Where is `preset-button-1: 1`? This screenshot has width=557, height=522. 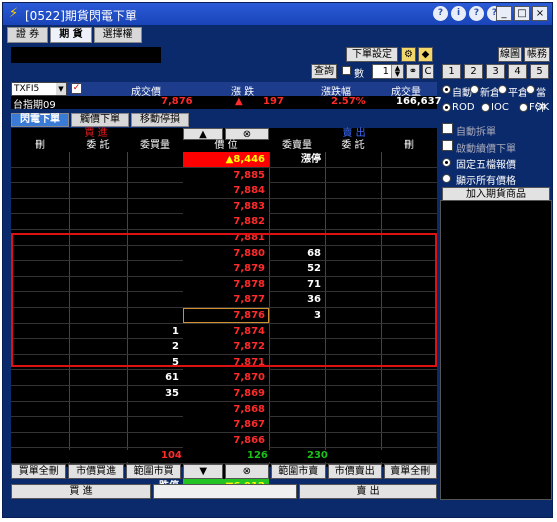 preset-button-1: 1 is located at coordinates (451, 71).